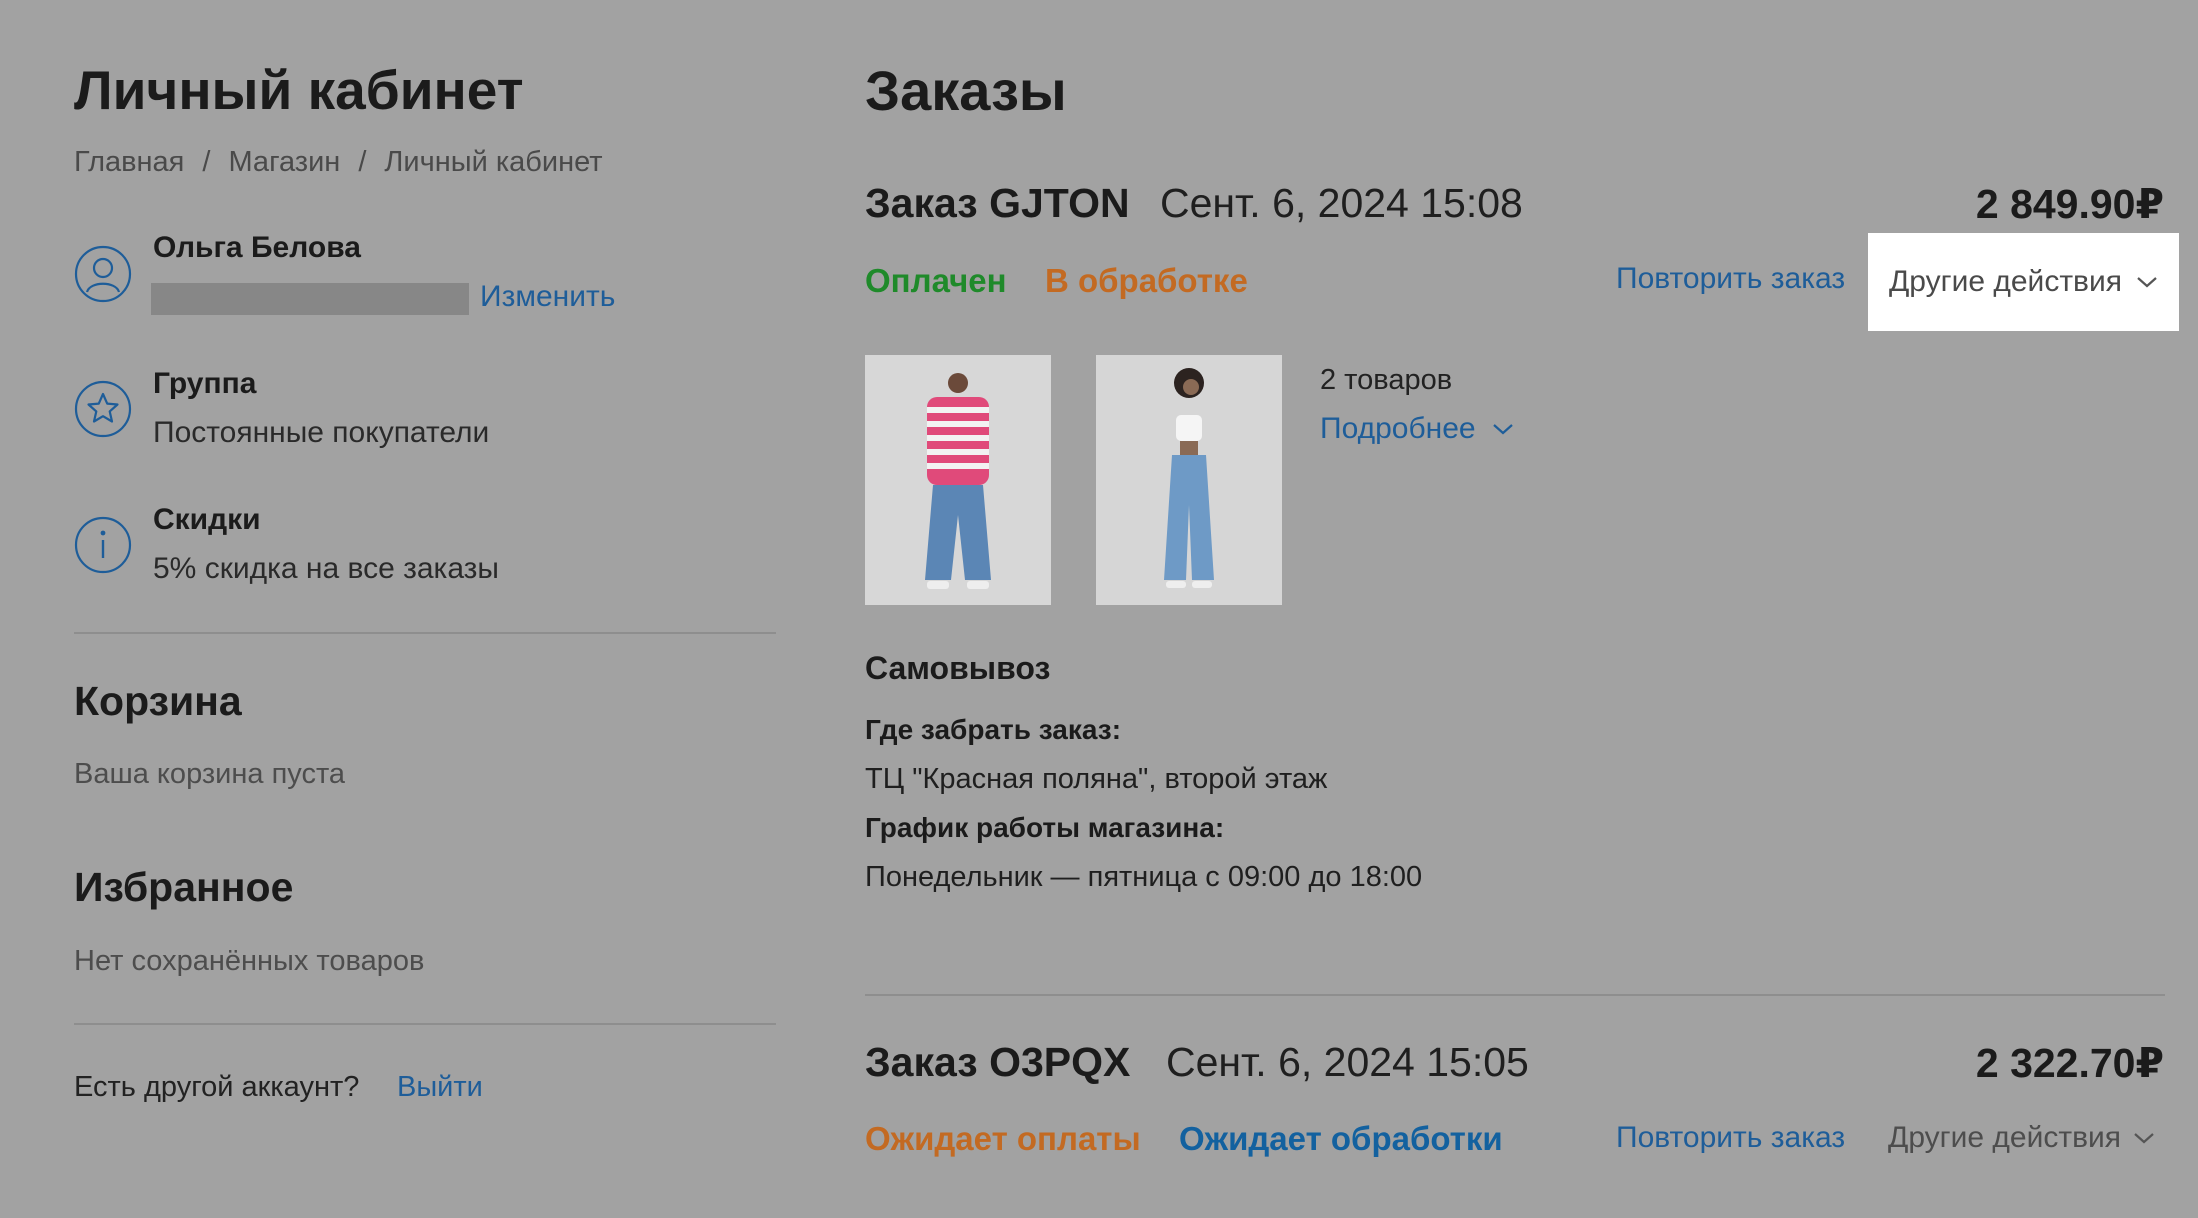  Describe the element at coordinates (326, 568) in the screenshot. I see `discounts-value: 5% скидка на все заказы` at that location.